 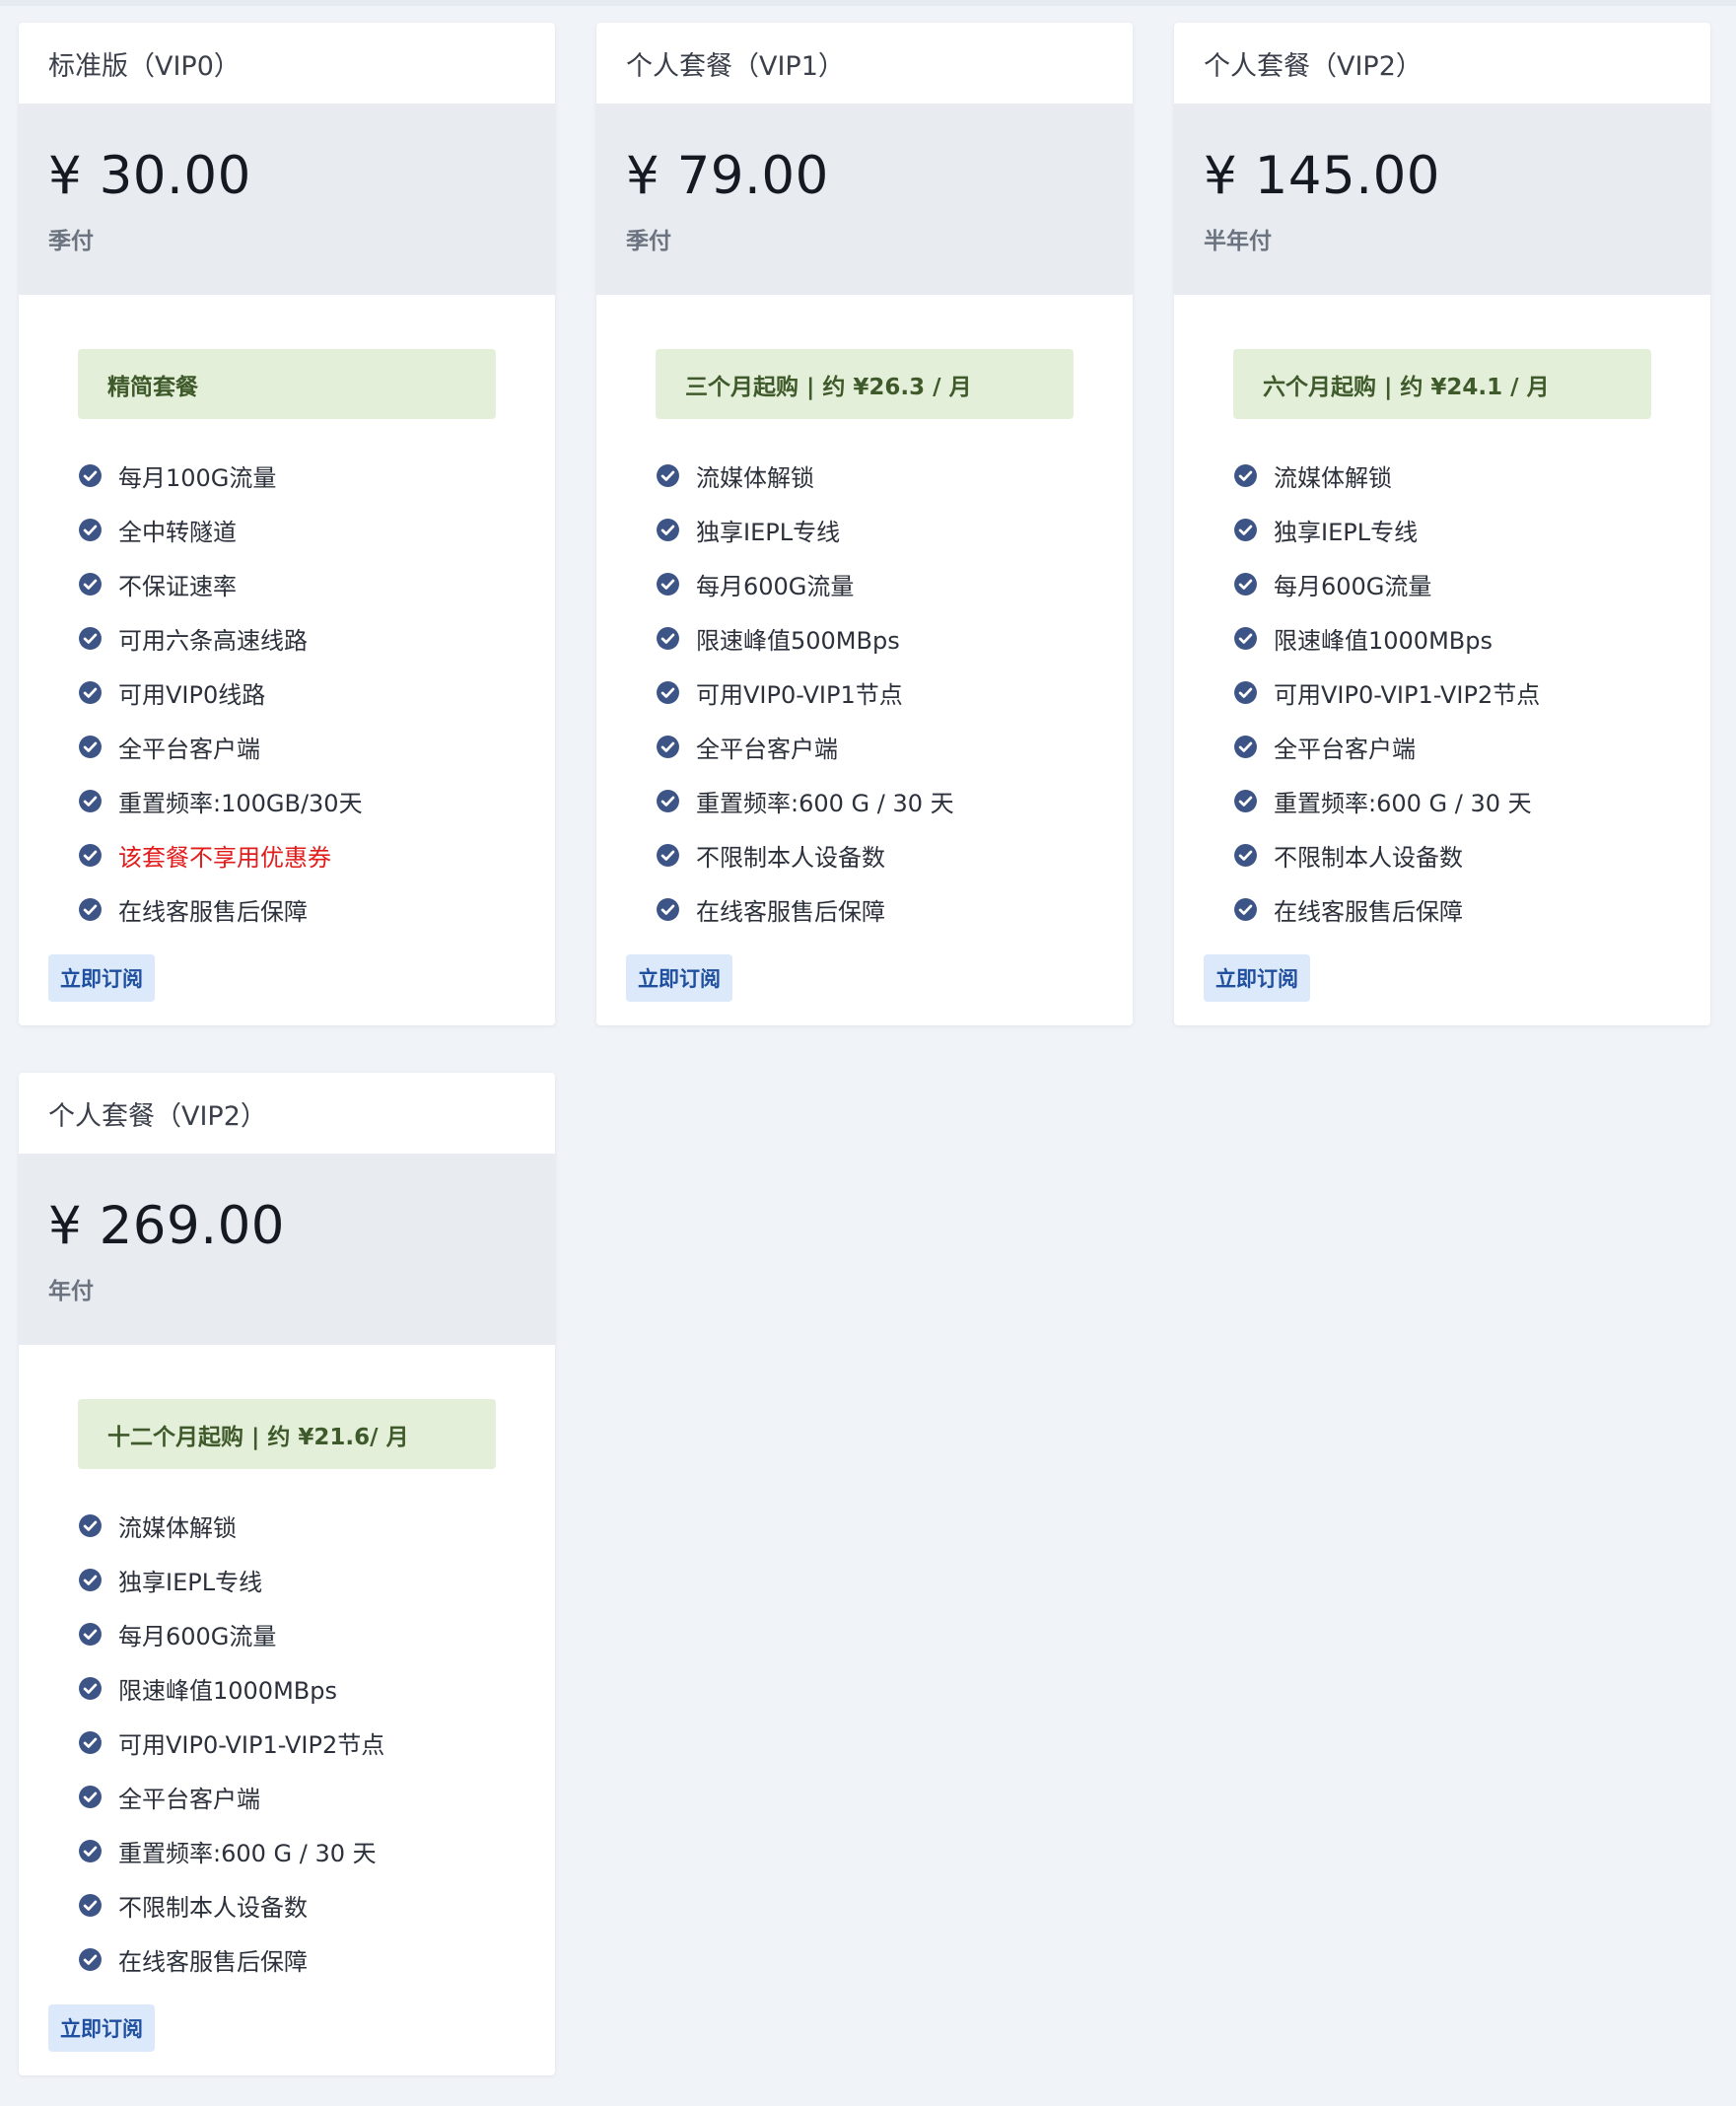 I want to click on feature-item: 重置频率:100GB/30天, so click(x=302, y=801).